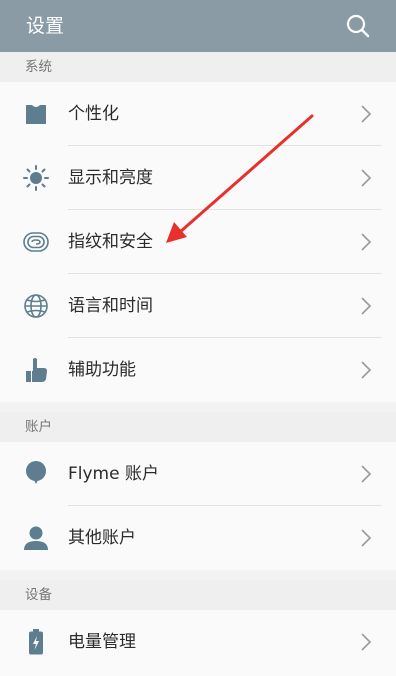  What do you see at coordinates (198, 178) in the screenshot?
I see `settings-item-display-brightness: 显示和亮度` at bounding box center [198, 178].